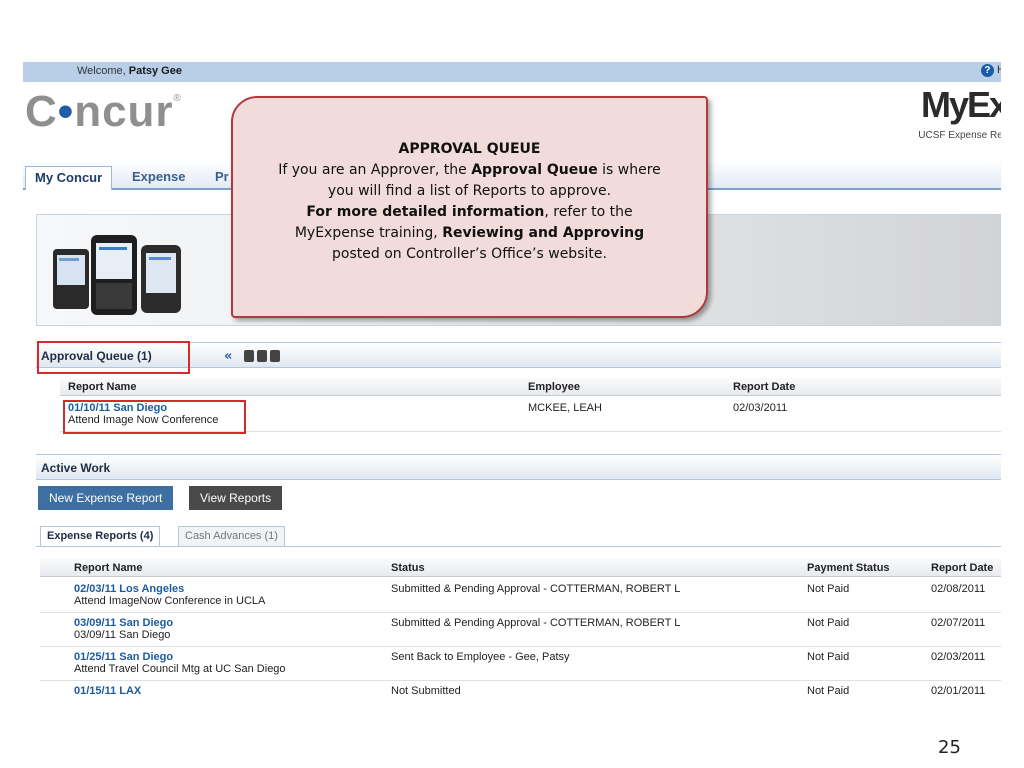  What do you see at coordinates (565, 408) in the screenshot?
I see `approval-employee: MCKEE, LEAH` at bounding box center [565, 408].